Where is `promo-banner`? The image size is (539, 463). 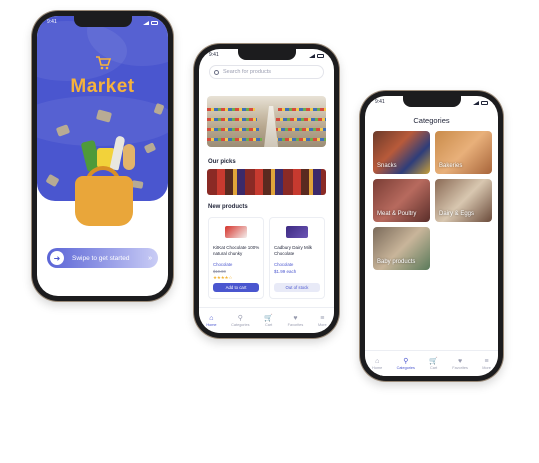
promo-banner is located at coordinates (266, 121).